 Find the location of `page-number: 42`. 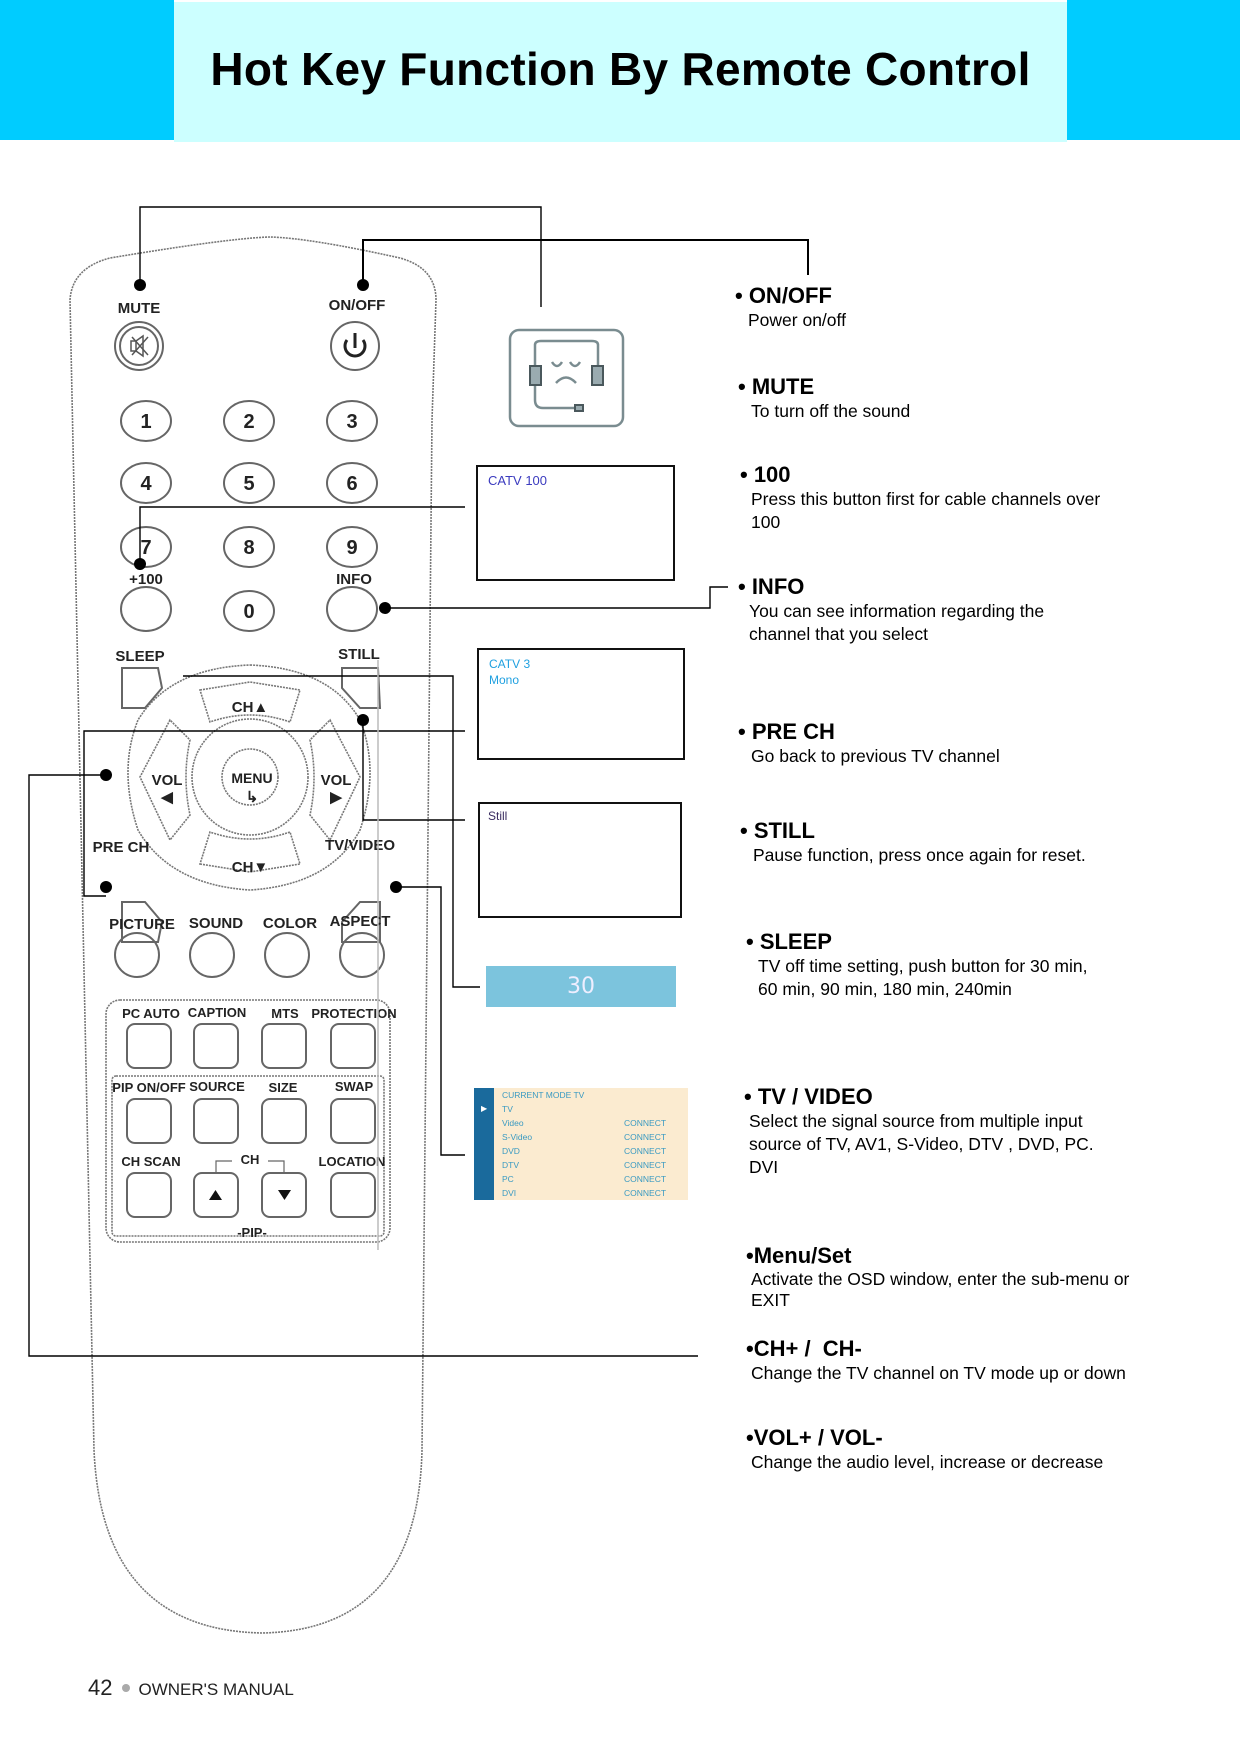

page-number: 42 is located at coordinates (100, 1687).